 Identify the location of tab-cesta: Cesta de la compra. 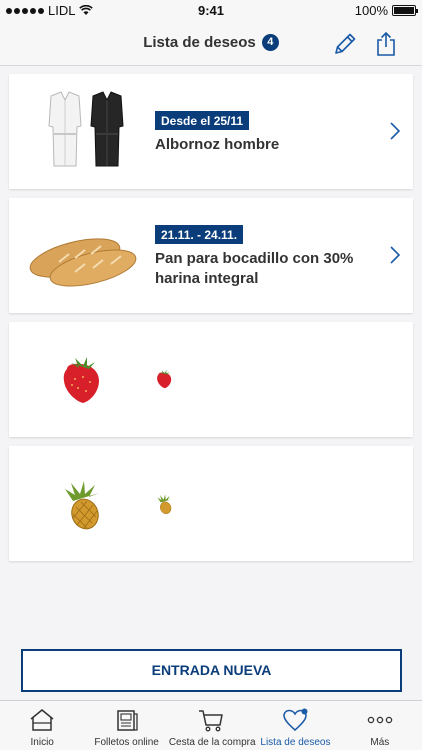
(212, 725).